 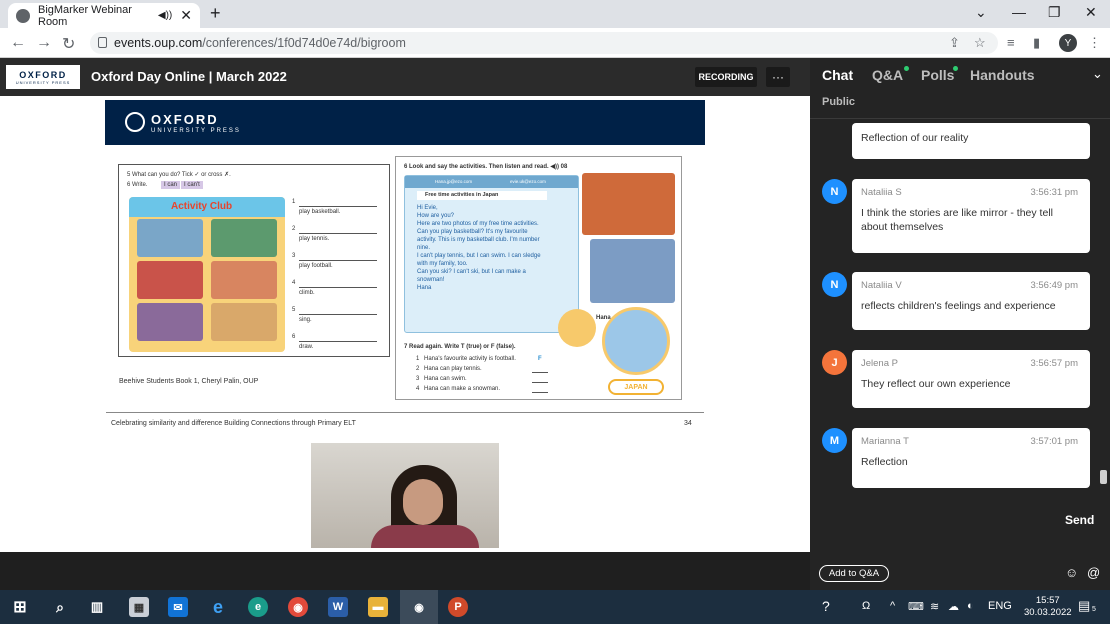 What do you see at coordinates (139, 607) in the screenshot?
I see `store-icon: ▦` at bounding box center [139, 607].